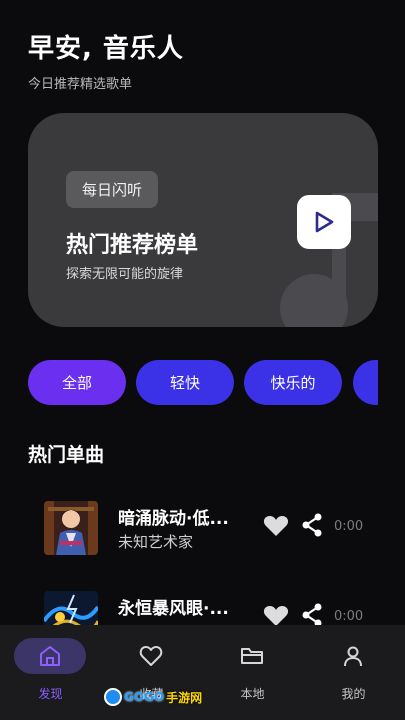  Describe the element at coordinates (353, 672) in the screenshot. I see `nav-profile: 我的` at that location.